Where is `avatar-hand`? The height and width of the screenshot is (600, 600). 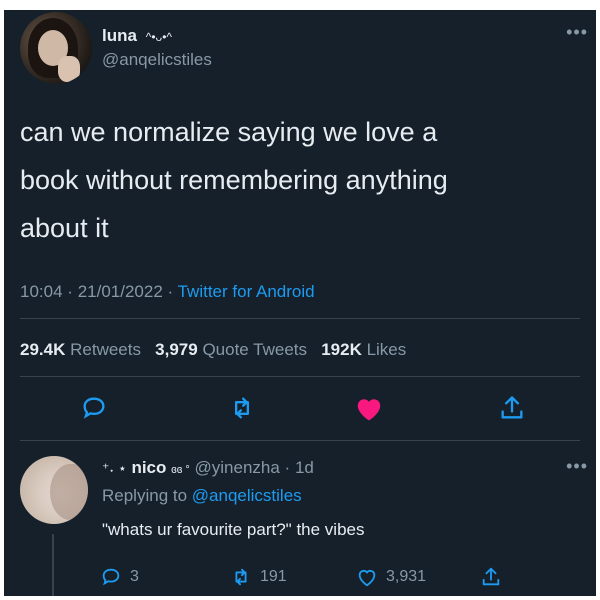
avatar-hand is located at coordinates (69, 69).